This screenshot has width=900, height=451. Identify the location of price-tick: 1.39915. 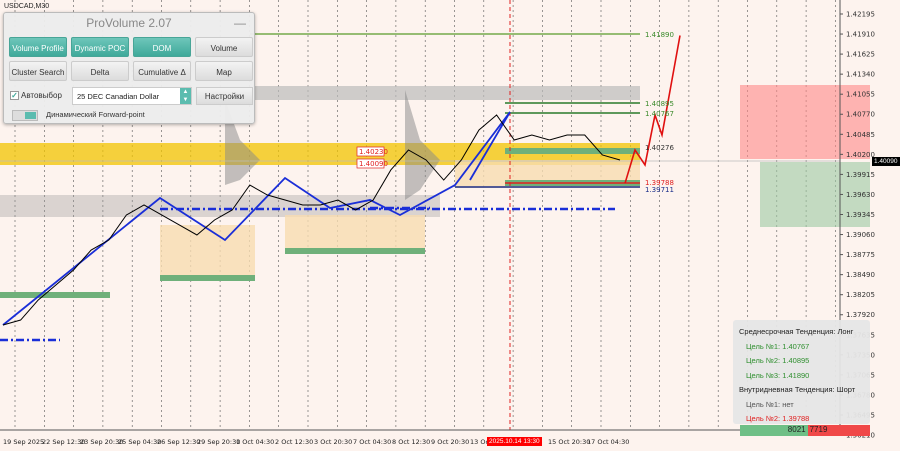
(860, 175).